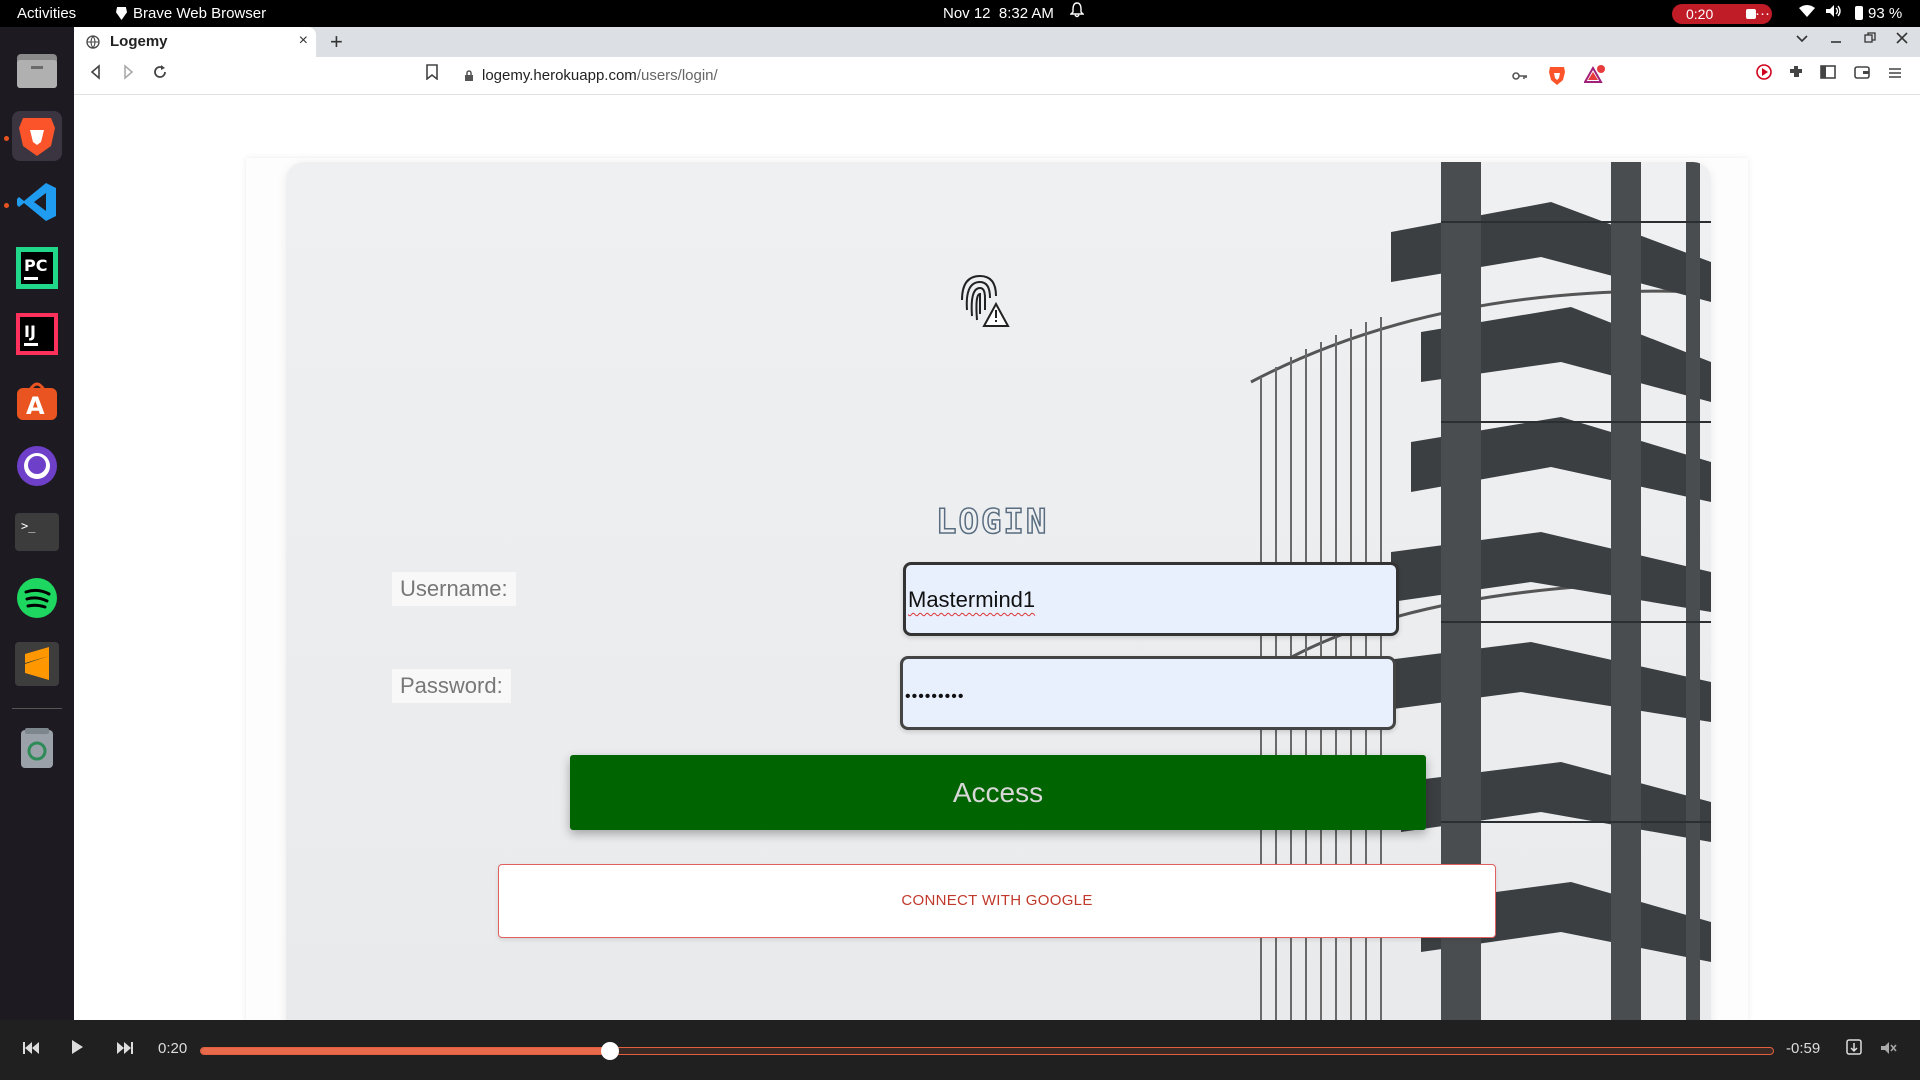  What do you see at coordinates (200, 13) in the screenshot?
I see `app-name: Brave Web Browser` at bounding box center [200, 13].